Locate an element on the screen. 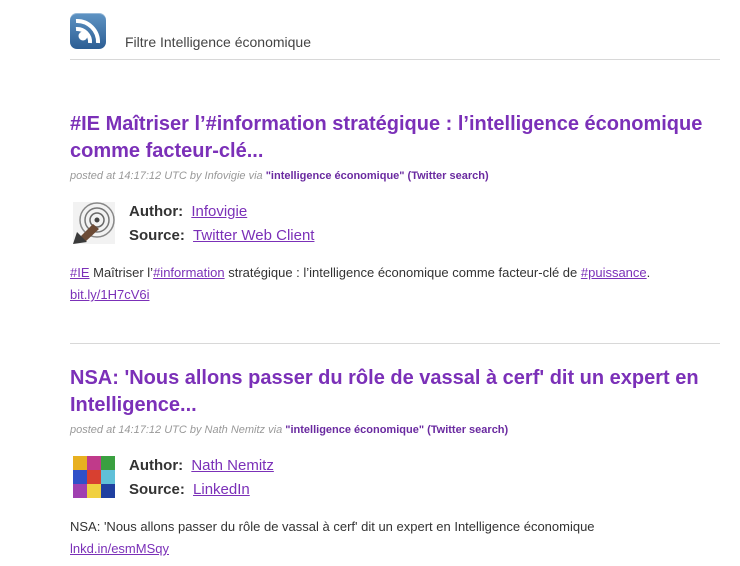 The height and width of the screenshot is (566, 740). source-row: Source: Twitter Web Client is located at coordinates (221, 236).